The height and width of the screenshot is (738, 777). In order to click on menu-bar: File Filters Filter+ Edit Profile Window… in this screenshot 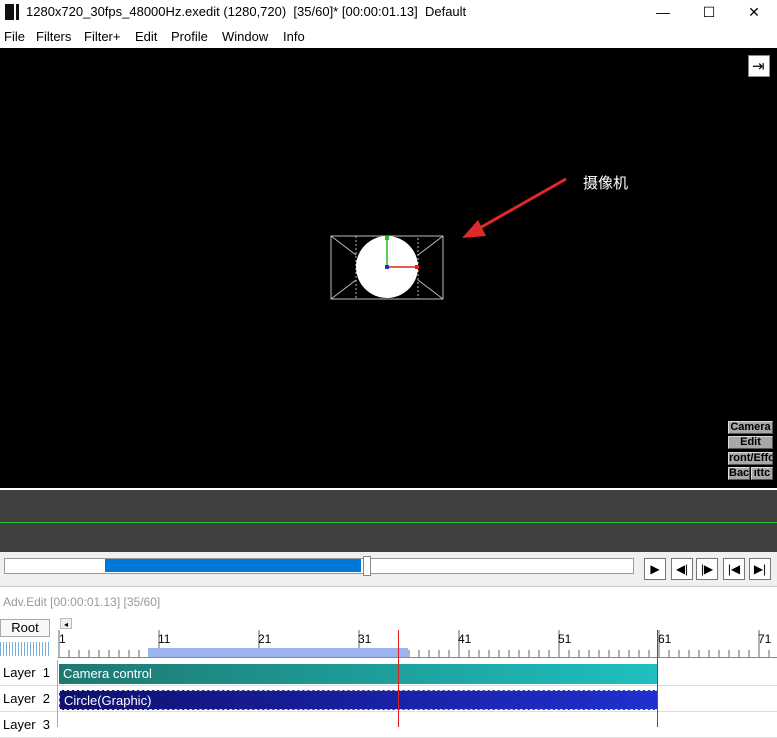, I will do `click(388, 37)`.